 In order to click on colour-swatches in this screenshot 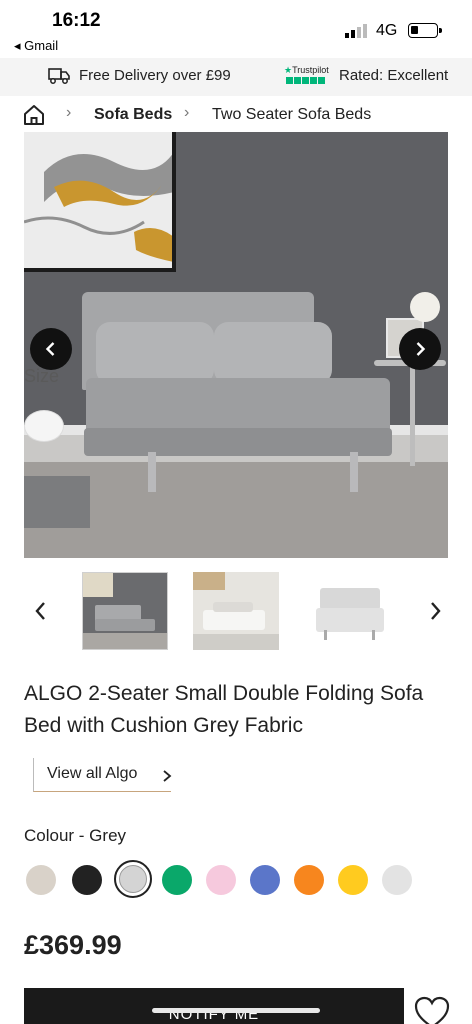, I will do `click(234, 879)`.